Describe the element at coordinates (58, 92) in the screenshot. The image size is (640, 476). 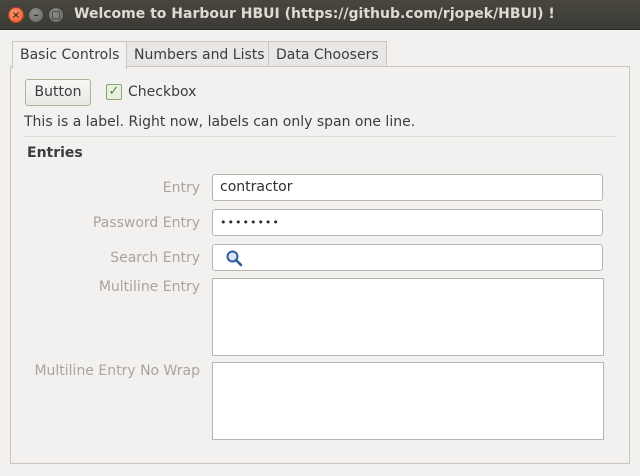
I see `demo-button: Button` at that location.